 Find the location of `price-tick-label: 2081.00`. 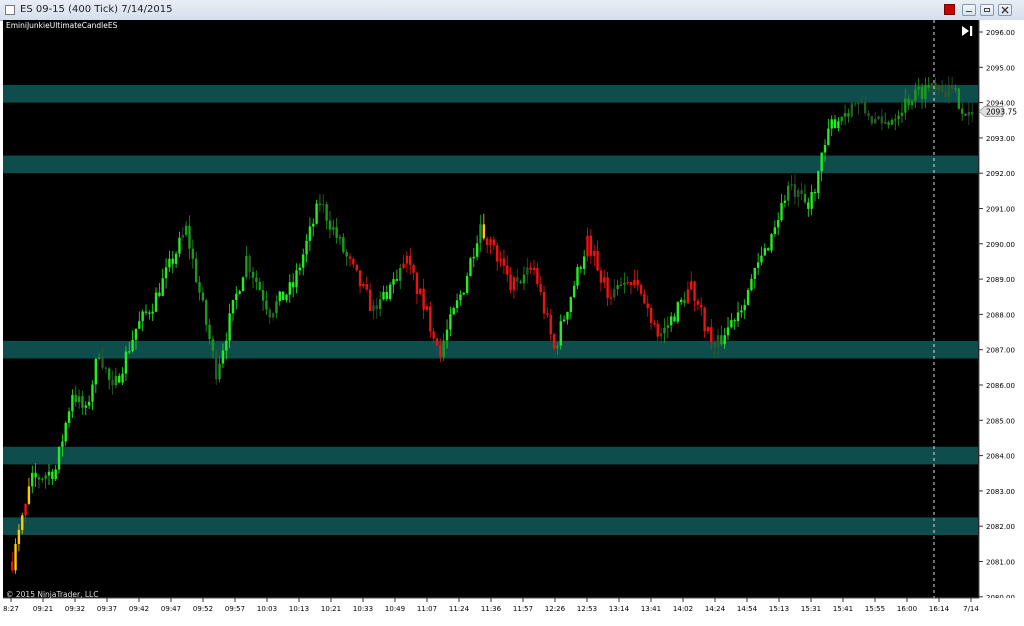

price-tick-label: 2081.00 is located at coordinates (1000, 563).